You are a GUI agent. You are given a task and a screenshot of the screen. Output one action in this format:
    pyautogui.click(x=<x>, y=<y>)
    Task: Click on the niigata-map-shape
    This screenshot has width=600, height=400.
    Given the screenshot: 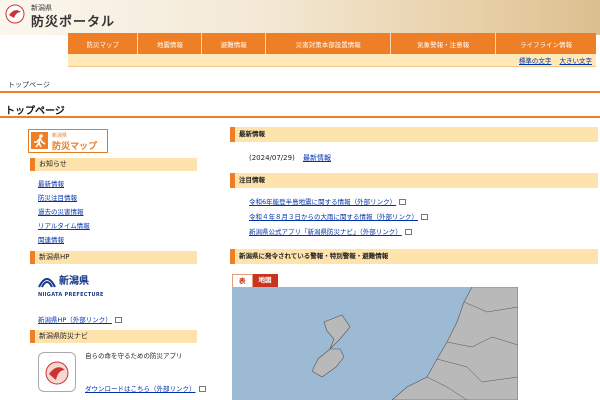 What is the action you would take?
    pyautogui.click(x=414, y=343)
    